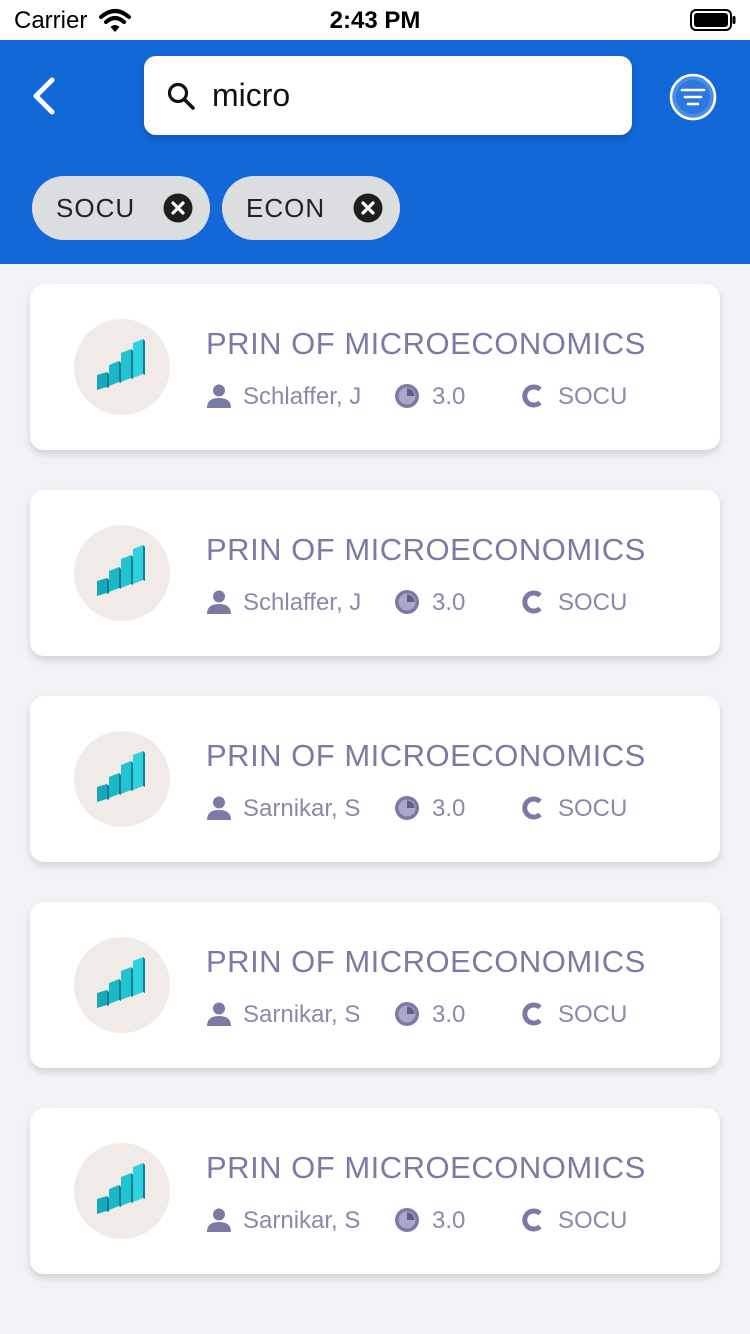 This screenshot has height=1334, width=750. I want to click on status-bar: Carrier 2:43 PM, so click(375, 20).